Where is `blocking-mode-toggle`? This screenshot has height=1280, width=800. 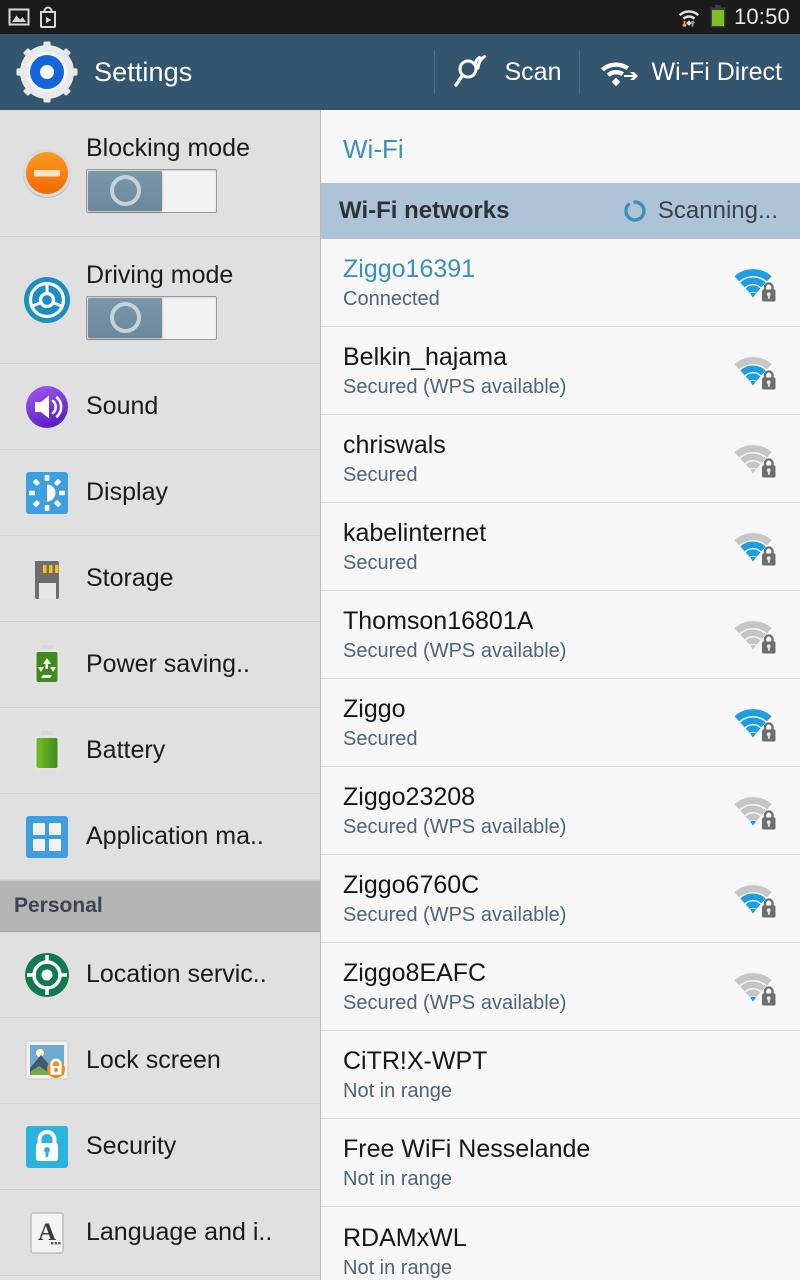 blocking-mode-toggle is located at coordinates (151, 190).